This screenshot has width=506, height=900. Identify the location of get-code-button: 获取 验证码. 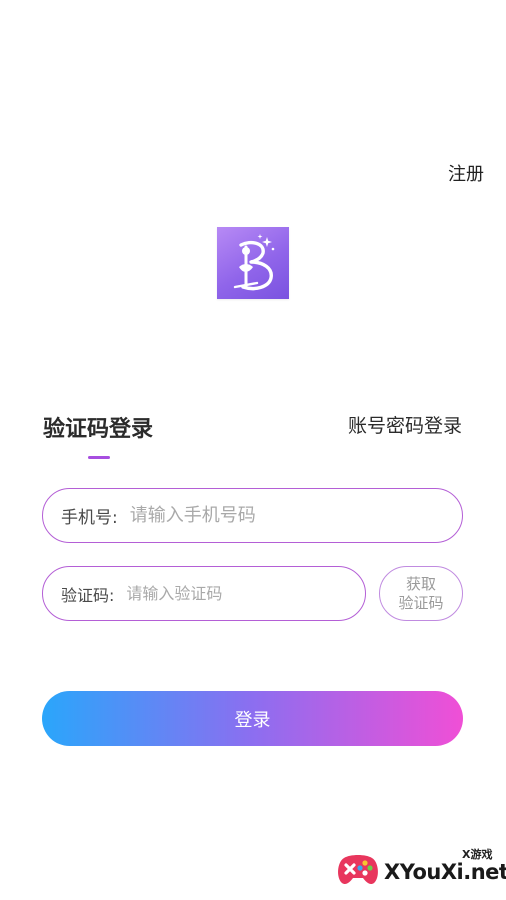
(421, 593).